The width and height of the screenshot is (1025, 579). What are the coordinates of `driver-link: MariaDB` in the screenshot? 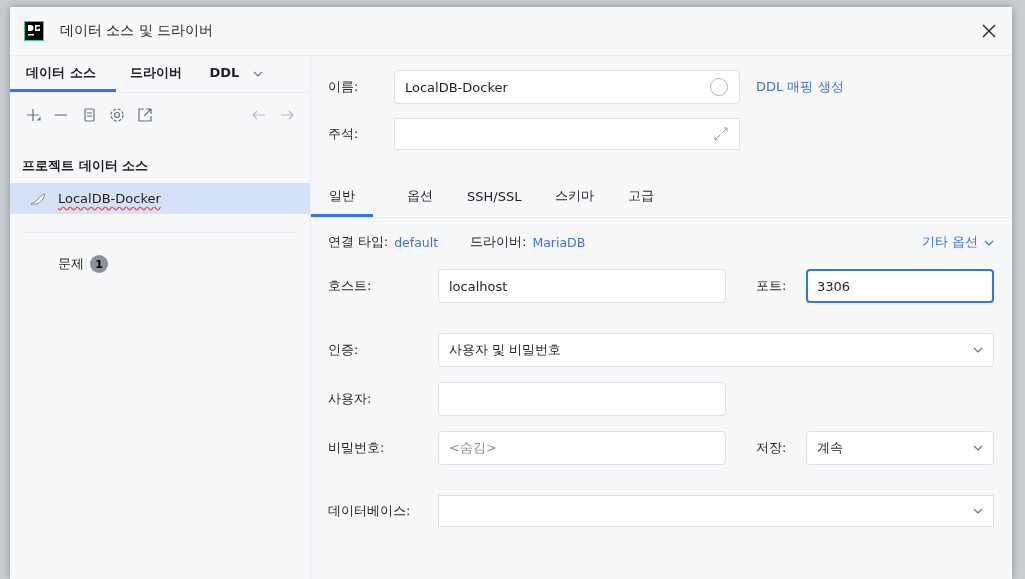 It's located at (559, 242).